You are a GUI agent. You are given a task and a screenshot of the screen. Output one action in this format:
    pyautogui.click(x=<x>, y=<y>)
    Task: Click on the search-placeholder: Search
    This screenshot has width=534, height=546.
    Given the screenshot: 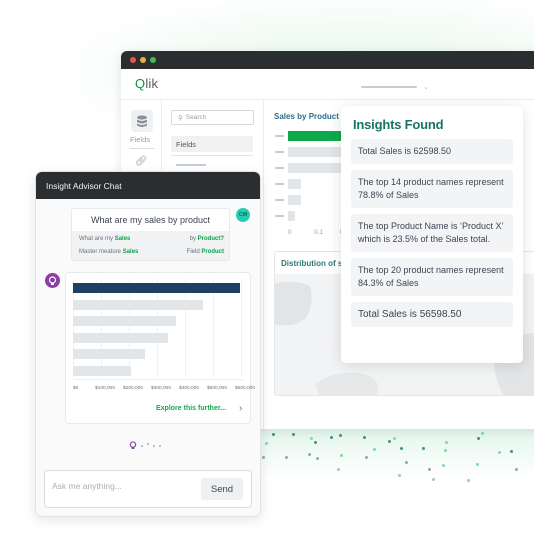 What is the action you would take?
    pyautogui.click(x=196, y=117)
    